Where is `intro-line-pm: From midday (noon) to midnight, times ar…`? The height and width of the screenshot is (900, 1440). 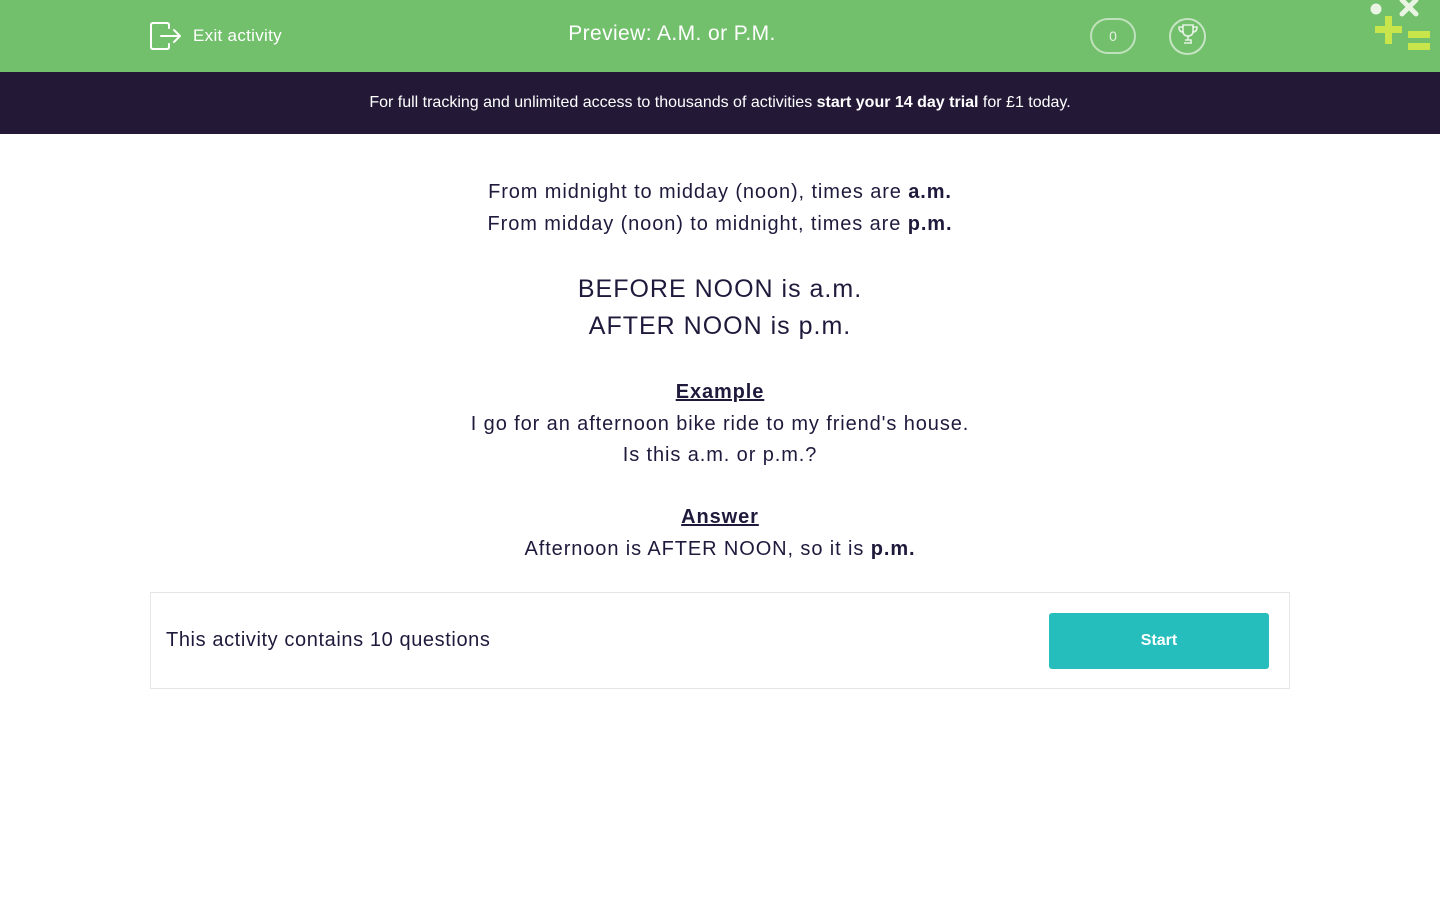
intro-line-pm: From midday (noon) to midnight, times ar… is located at coordinates (720, 224).